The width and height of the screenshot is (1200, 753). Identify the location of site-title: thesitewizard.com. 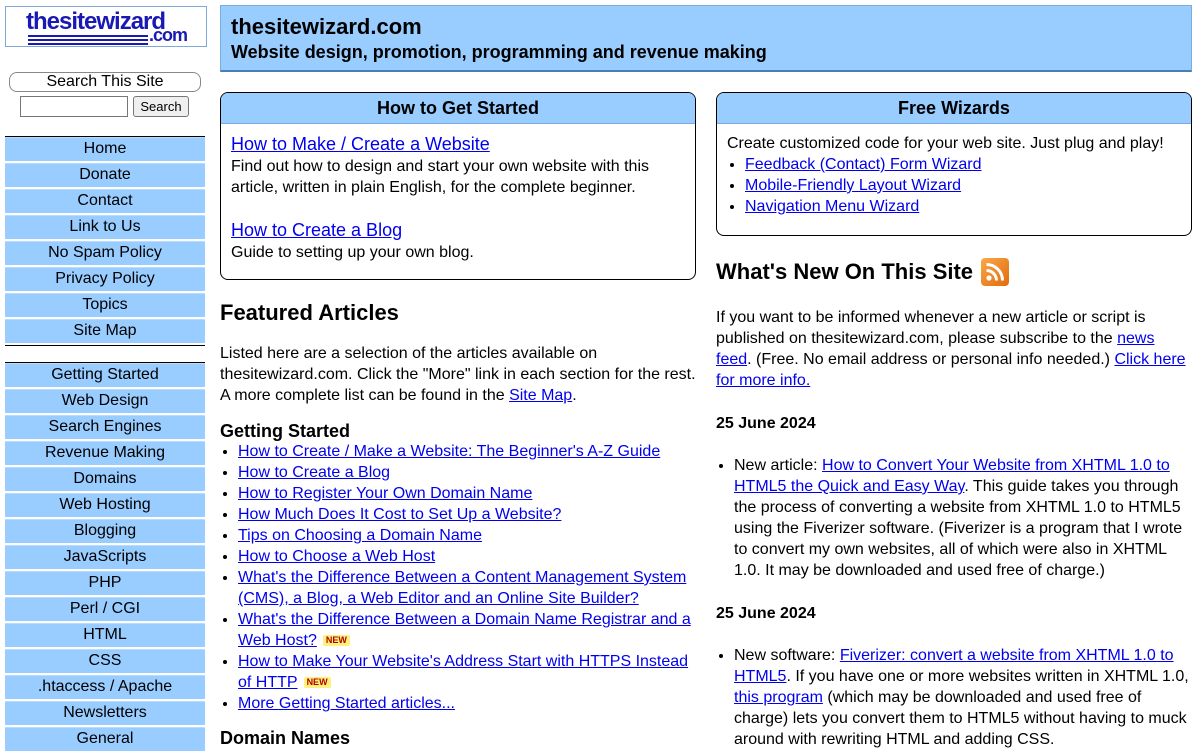
(326, 26).